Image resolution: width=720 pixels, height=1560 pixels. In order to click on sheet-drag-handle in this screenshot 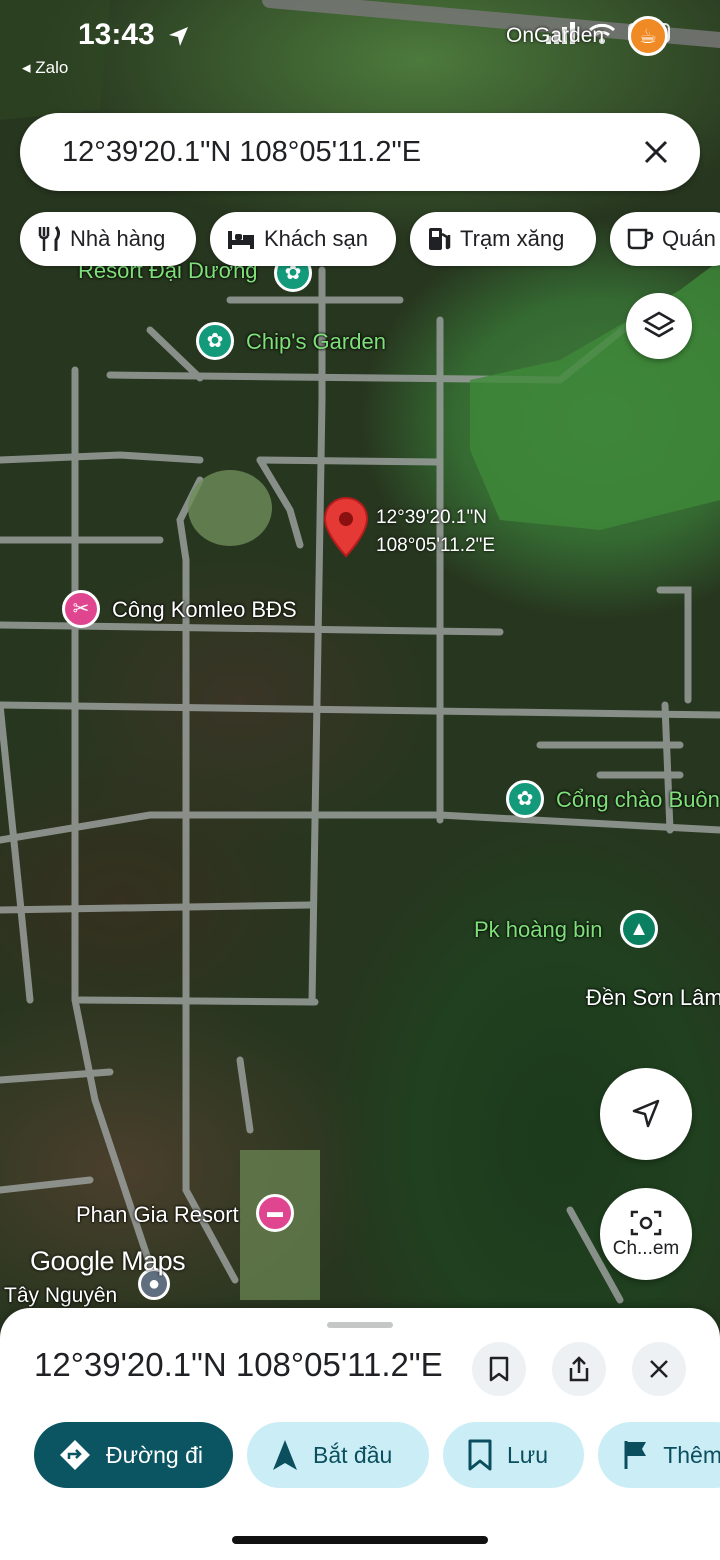, I will do `click(360, 1325)`.